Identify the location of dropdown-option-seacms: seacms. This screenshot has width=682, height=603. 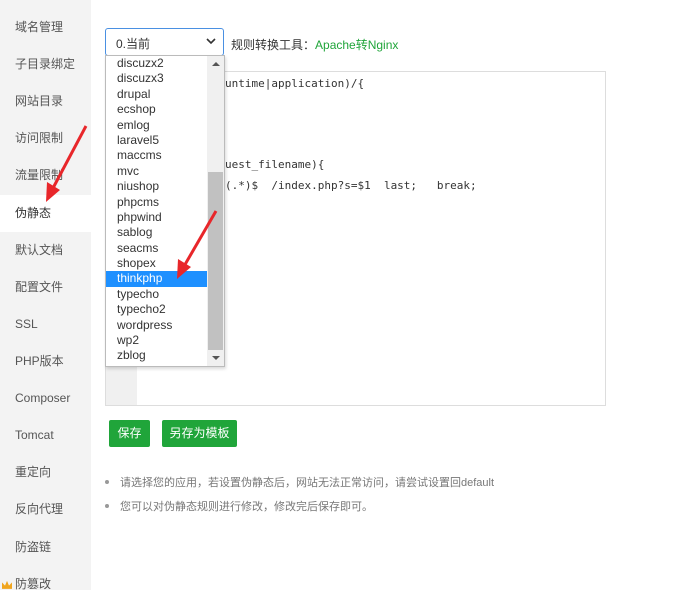
(162, 248).